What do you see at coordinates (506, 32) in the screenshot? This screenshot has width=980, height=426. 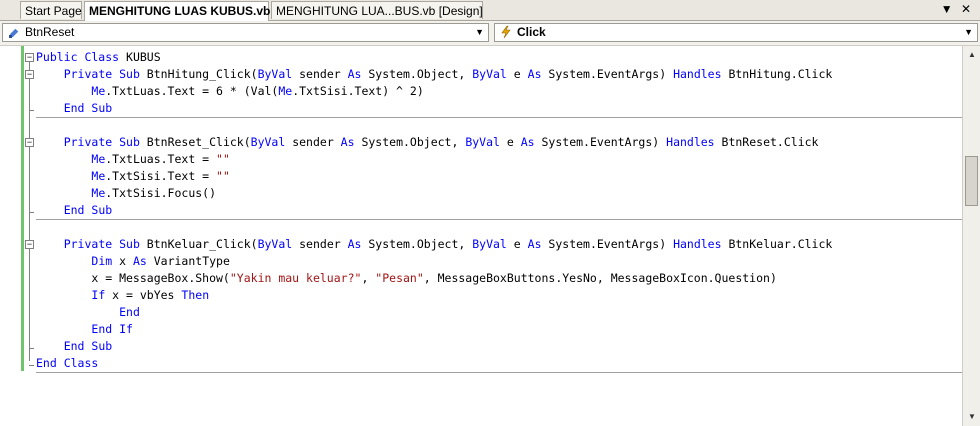 I see `lightning-icon` at bounding box center [506, 32].